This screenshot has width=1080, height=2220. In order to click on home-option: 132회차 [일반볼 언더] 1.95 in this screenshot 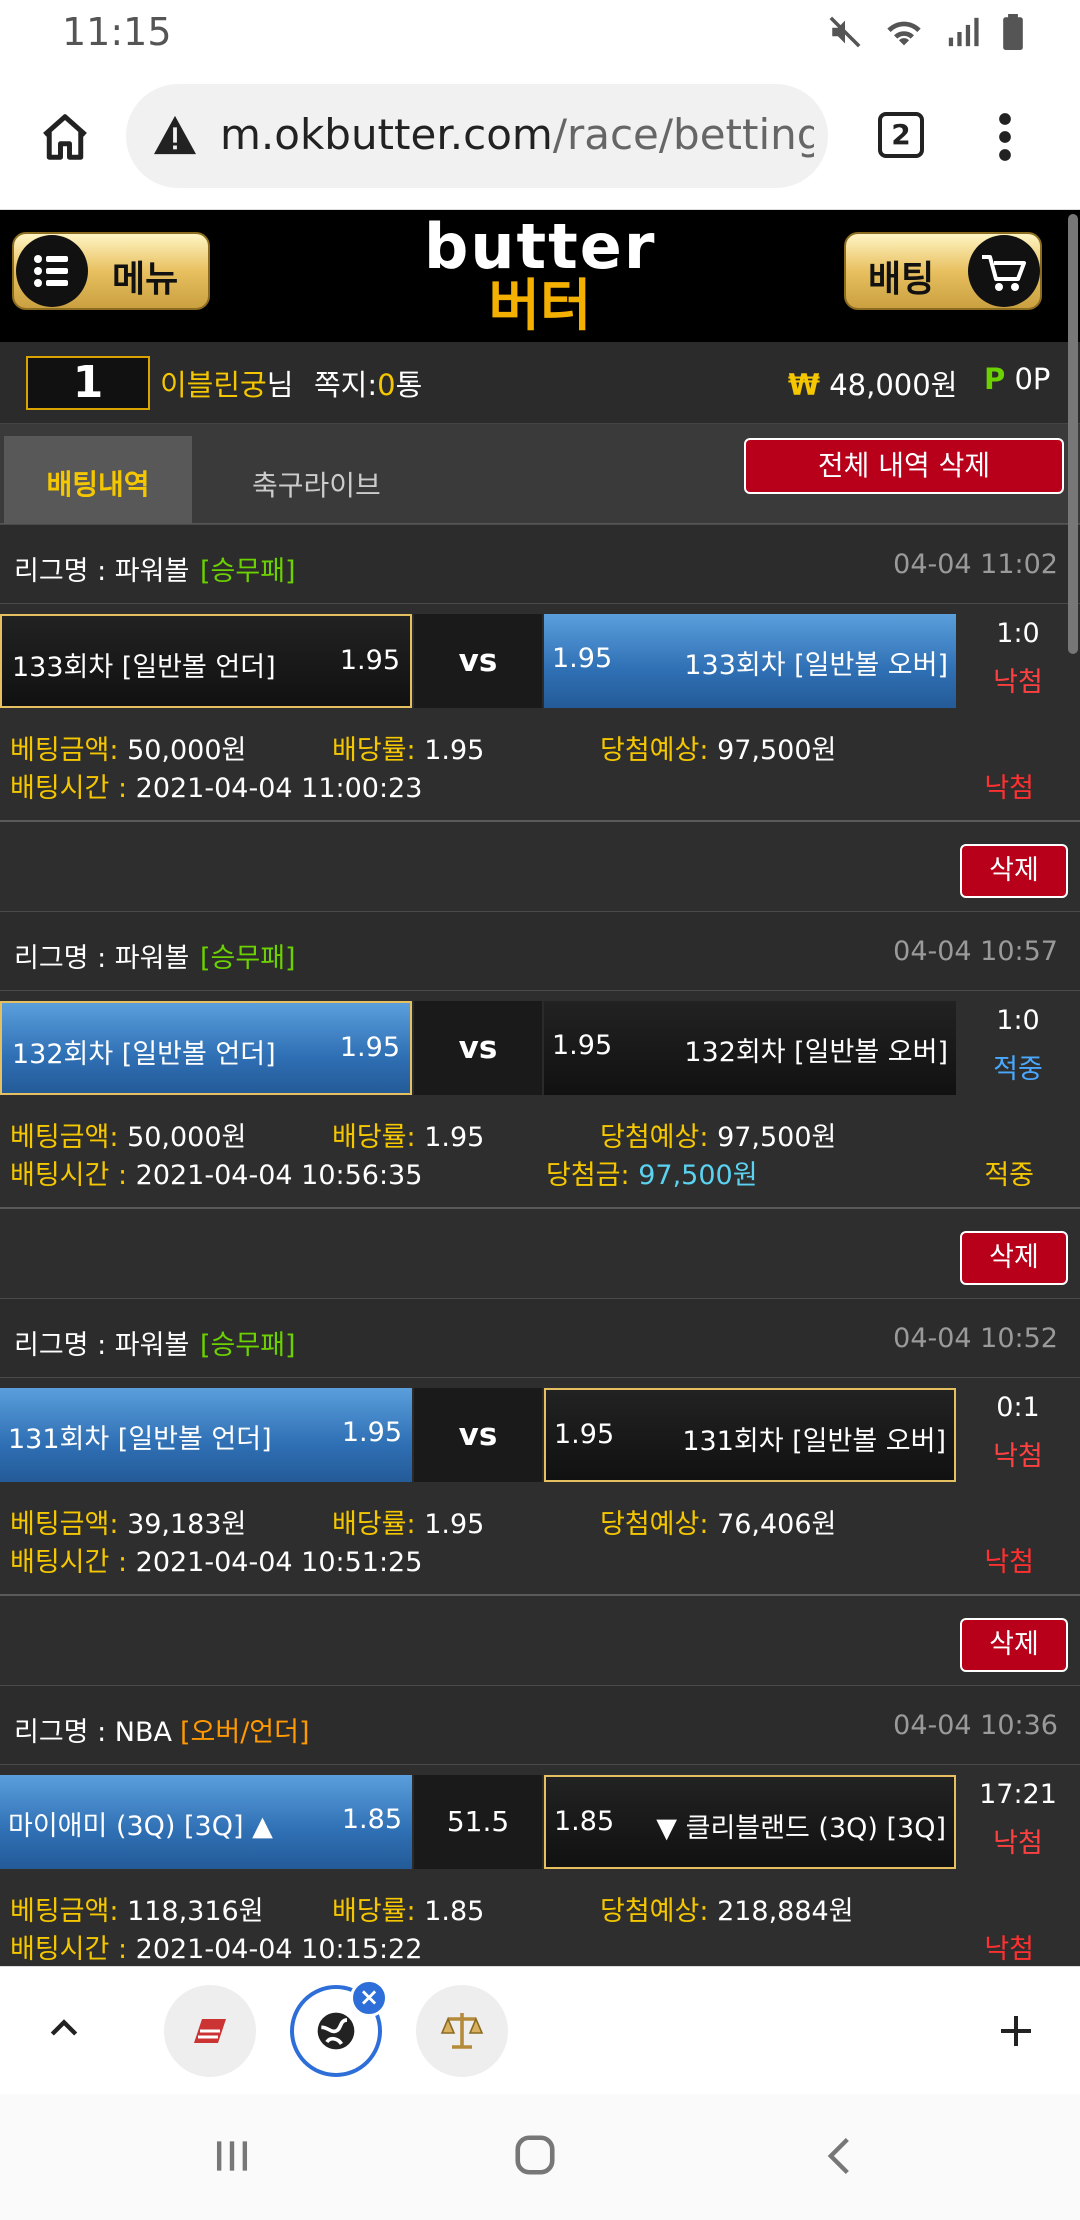, I will do `click(206, 1048)`.